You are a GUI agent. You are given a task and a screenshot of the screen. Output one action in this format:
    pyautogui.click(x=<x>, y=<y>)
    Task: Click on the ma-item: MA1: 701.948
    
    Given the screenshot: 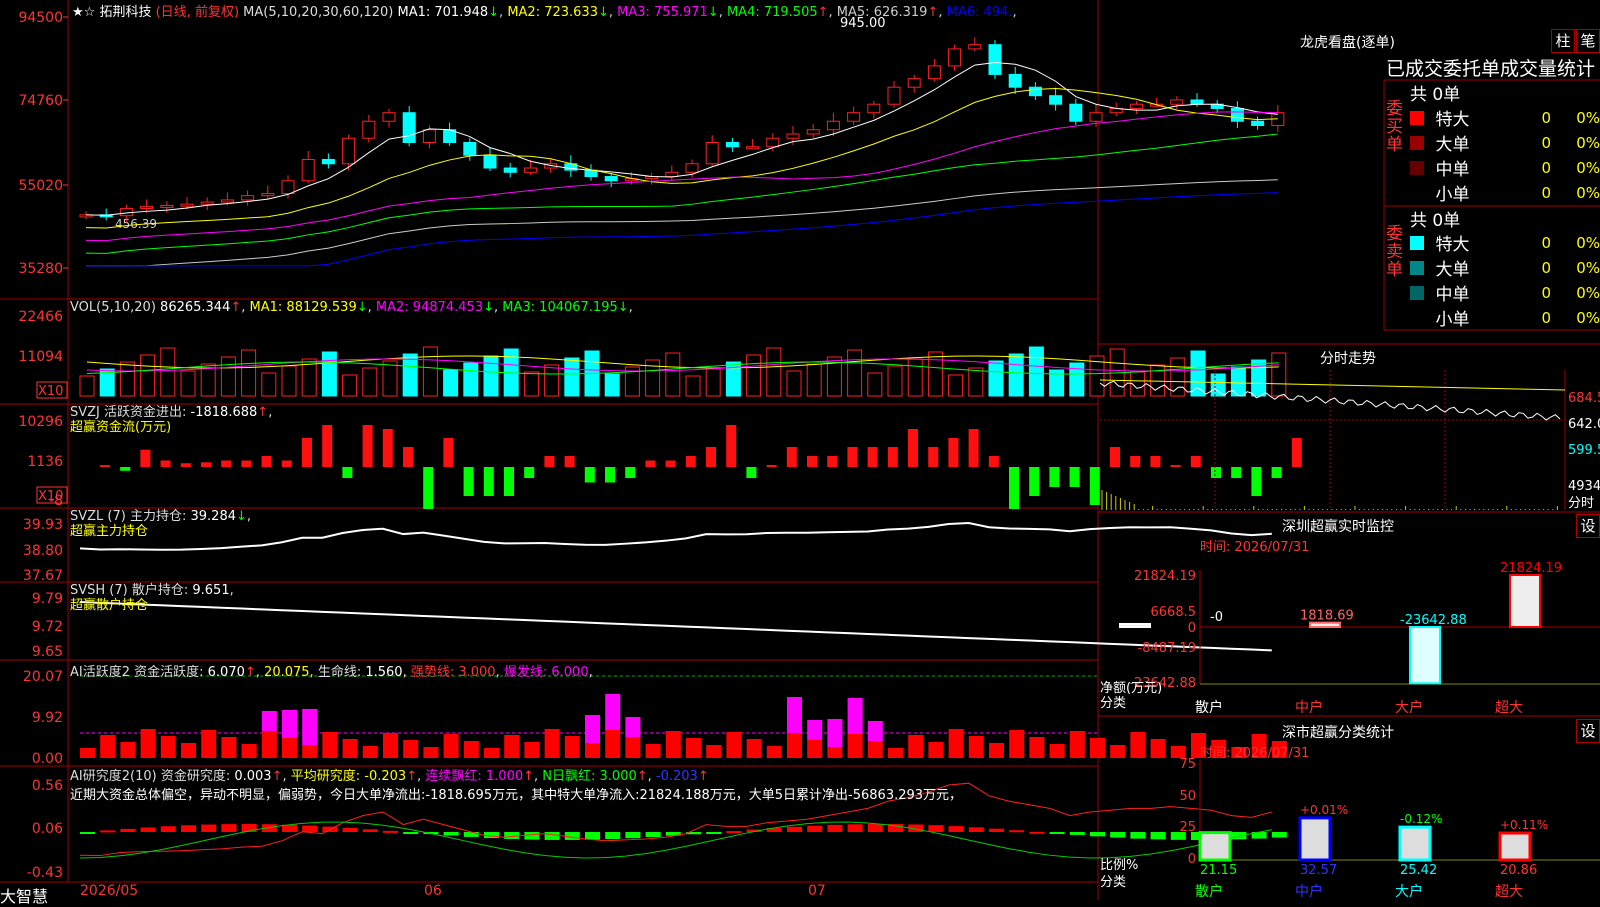 What is the action you would take?
    pyautogui.click(x=443, y=12)
    